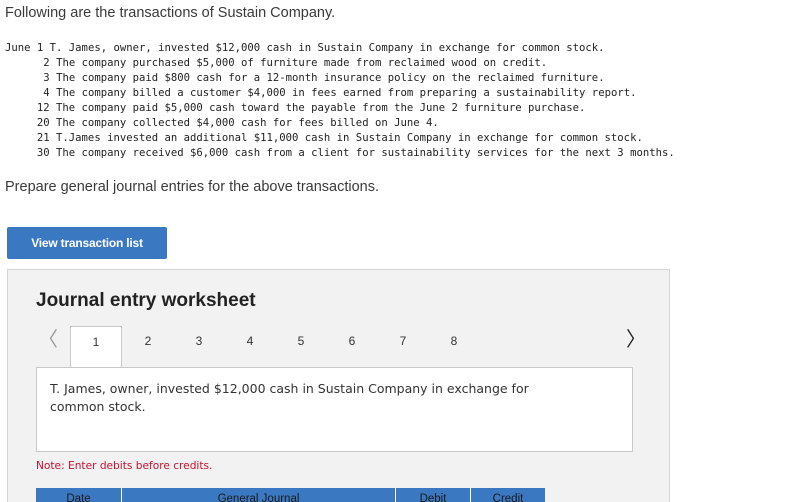 This screenshot has height=502, width=806. I want to click on transaction-date: 21, so click(43, 138).